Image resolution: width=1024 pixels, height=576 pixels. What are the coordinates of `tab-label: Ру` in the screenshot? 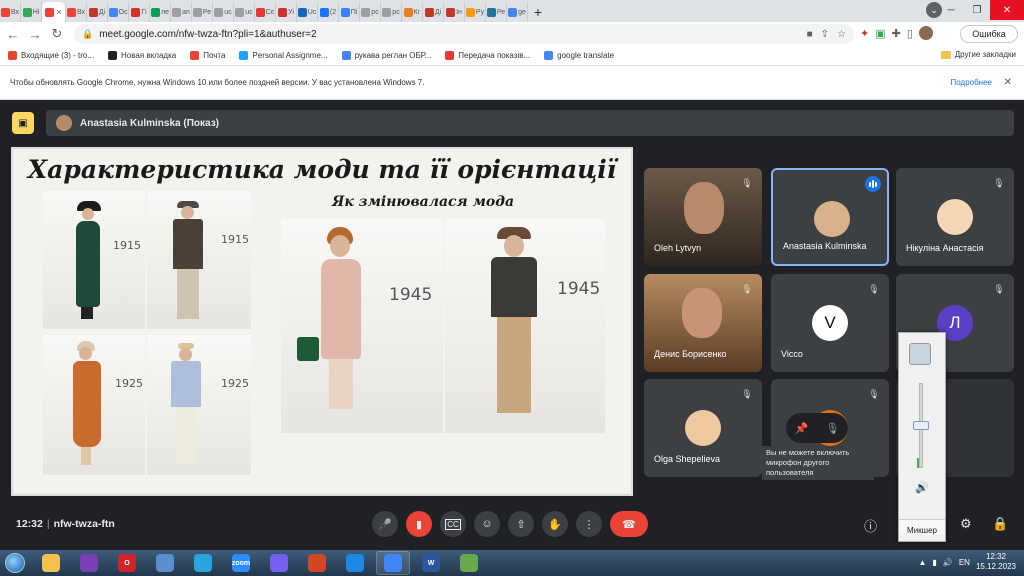 It's located at (480, 12).